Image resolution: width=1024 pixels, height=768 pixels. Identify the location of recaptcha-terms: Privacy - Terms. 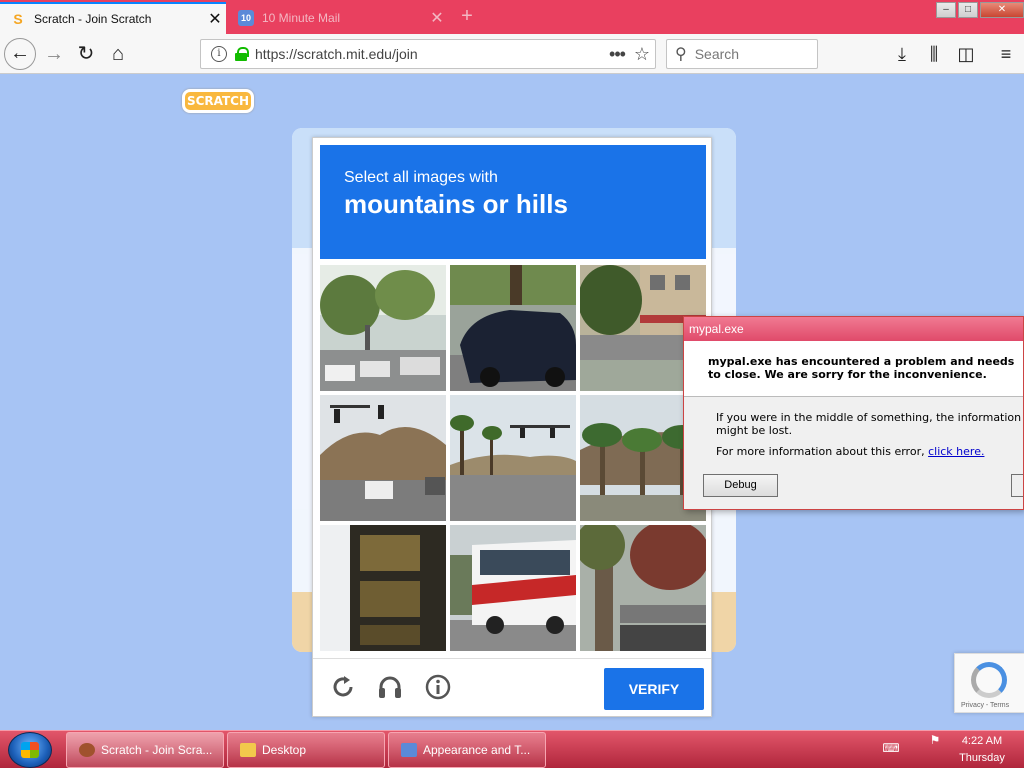
(985, 705).